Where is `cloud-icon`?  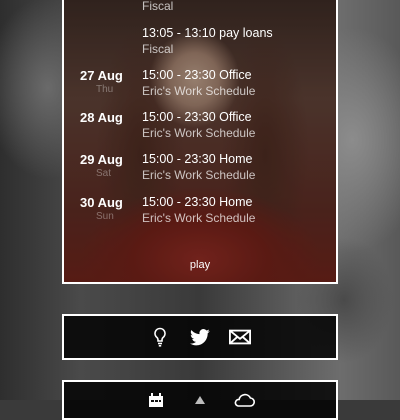 cloud-icon is located at coordinates (244, 400).